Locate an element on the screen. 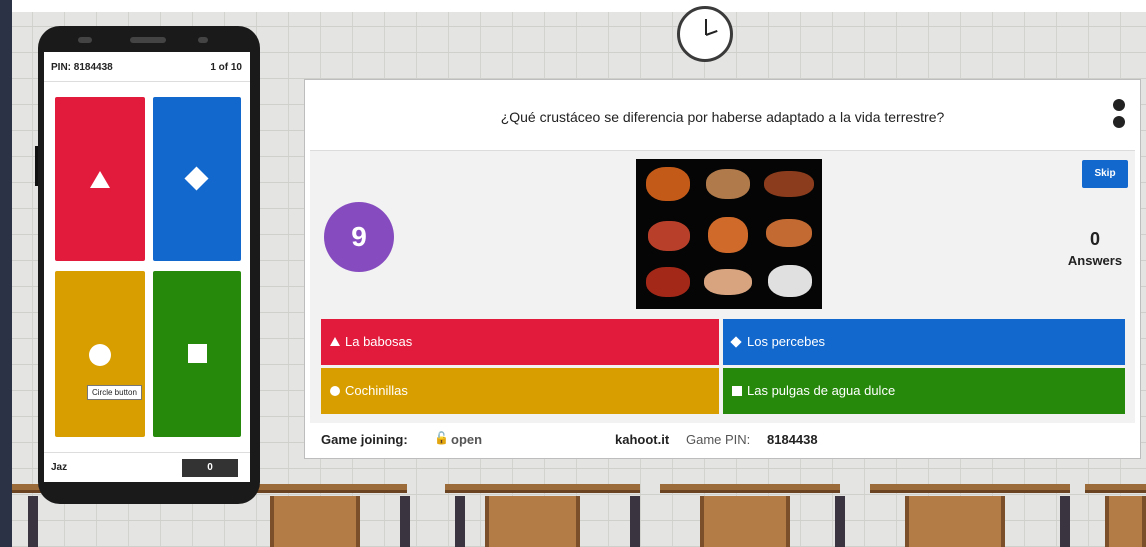 This screenshot has width=1146, height=547. triangle-button is located at coordinates (100, 179).